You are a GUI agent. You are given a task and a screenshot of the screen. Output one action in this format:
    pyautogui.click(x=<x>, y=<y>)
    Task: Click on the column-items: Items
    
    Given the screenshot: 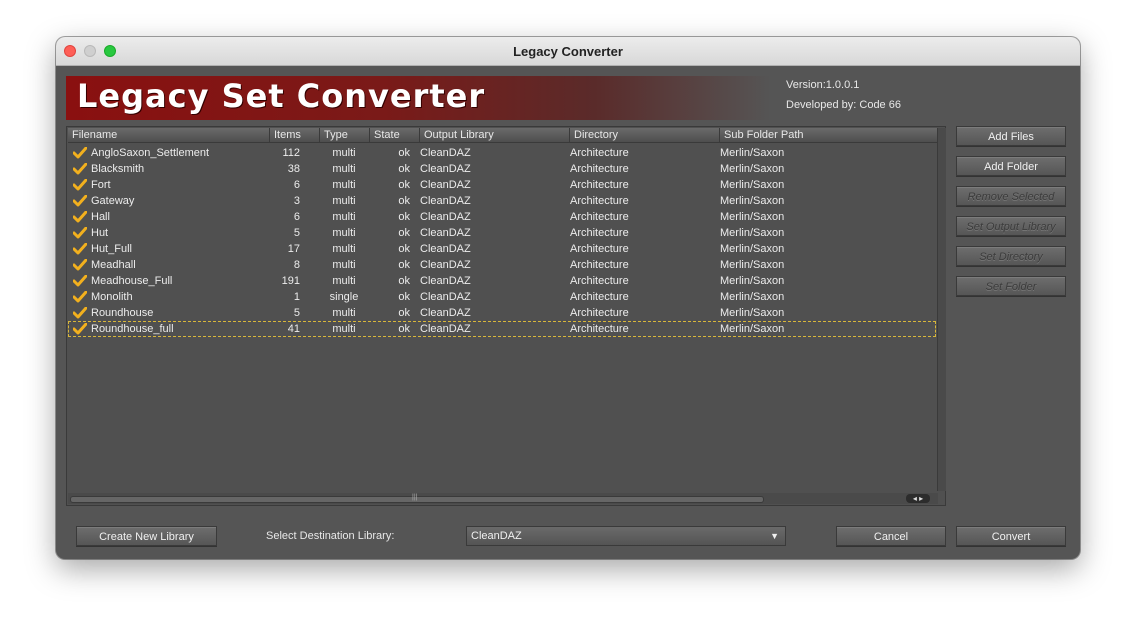 What is the action you would take?
    pyautogui.click(x=295, y=135)
    